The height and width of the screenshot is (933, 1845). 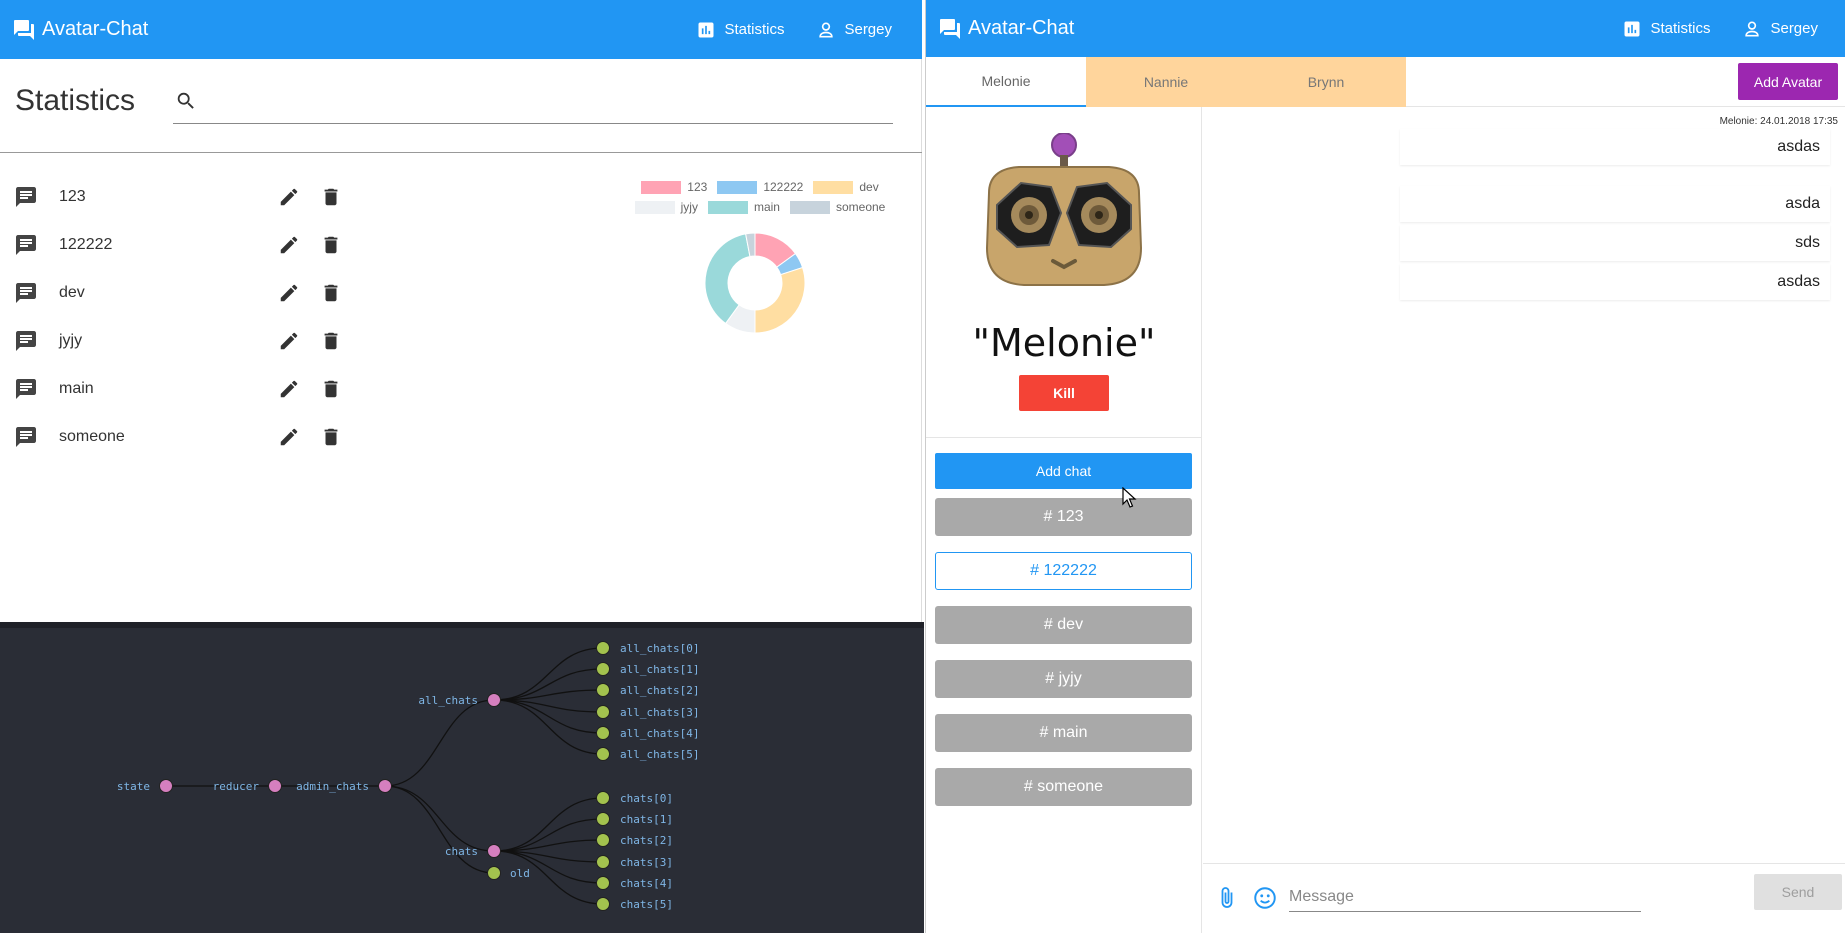 I want to click on donut-chart, so click(x=755, y=283).